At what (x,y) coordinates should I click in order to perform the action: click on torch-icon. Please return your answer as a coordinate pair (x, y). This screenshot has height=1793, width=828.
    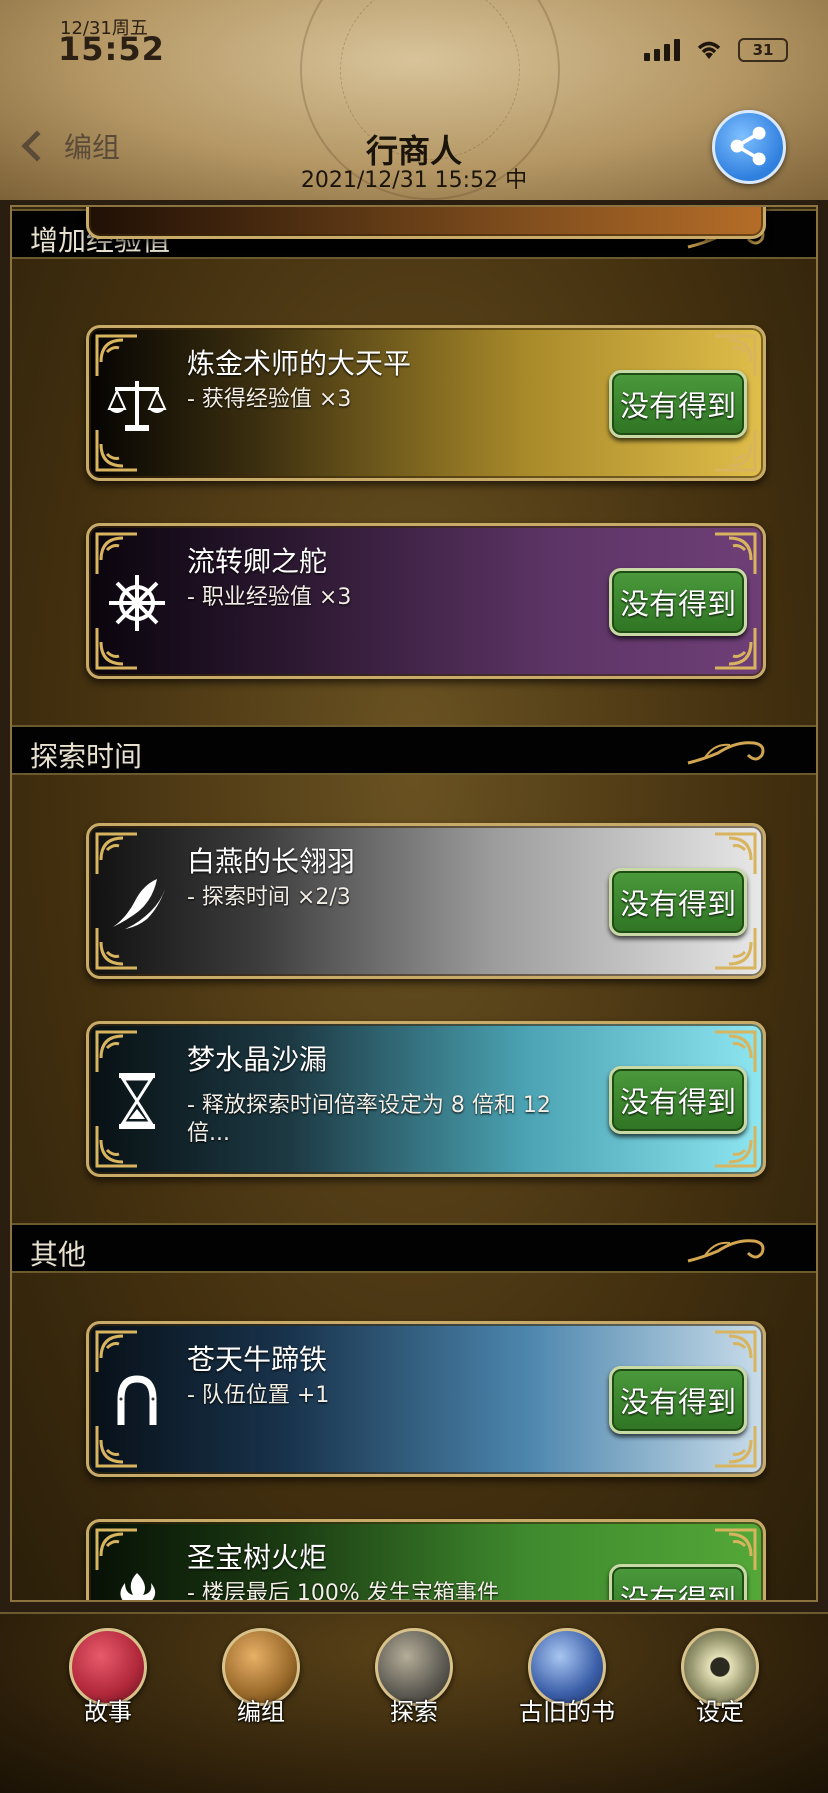
    Looking at the image, I should click on (138, 1586).